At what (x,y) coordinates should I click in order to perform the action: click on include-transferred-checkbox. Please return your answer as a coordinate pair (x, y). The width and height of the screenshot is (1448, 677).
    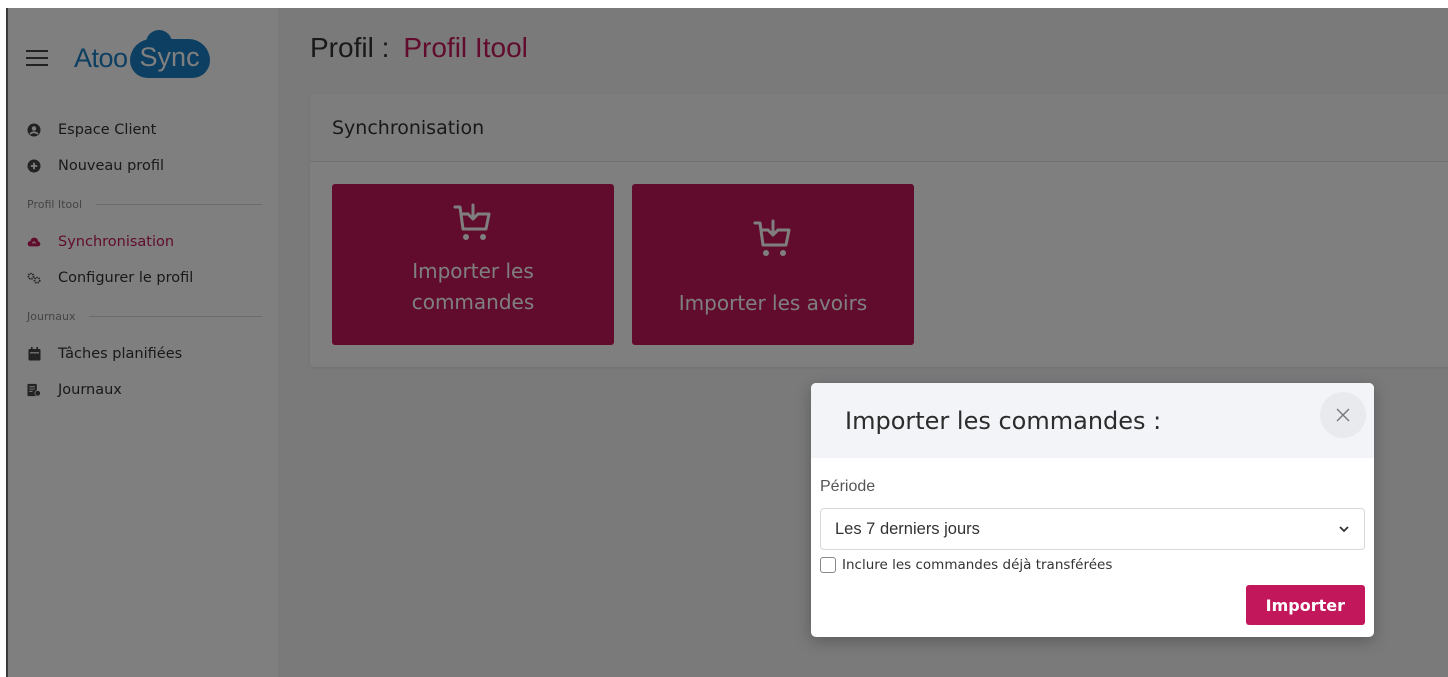
    Looking at the image, I should click on (828, 565).